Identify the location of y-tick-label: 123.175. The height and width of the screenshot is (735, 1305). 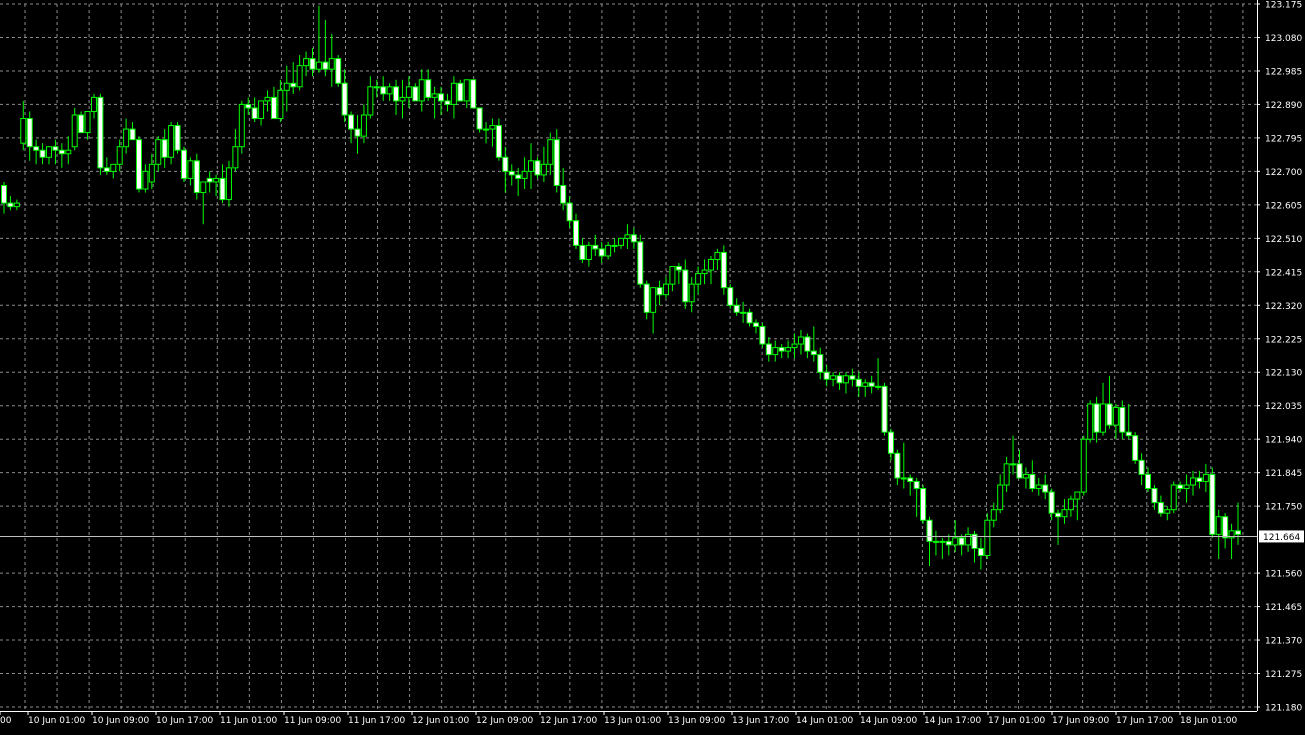
(1283, 6).